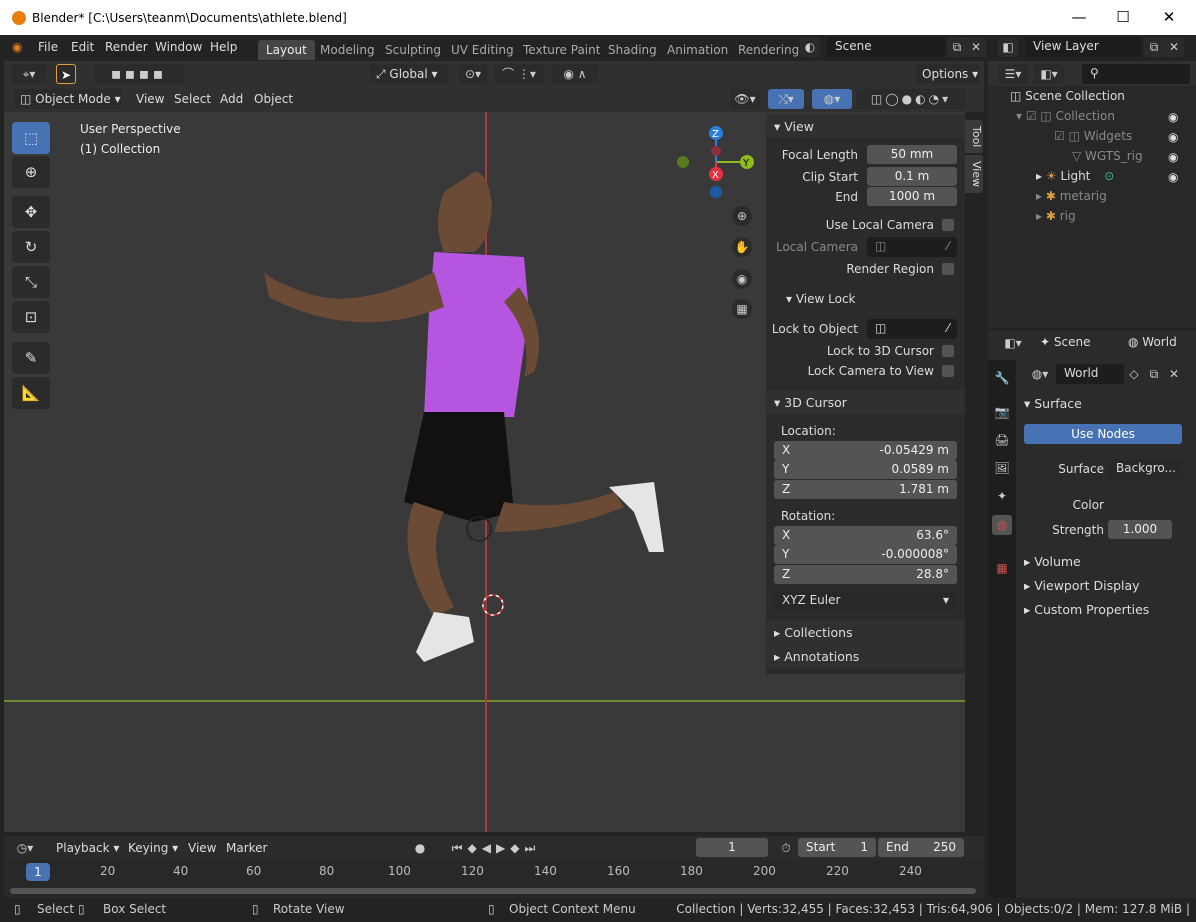 The width and height of the screenshot is (1196, 922). What do you see at coordinates (865, 402) in the screenshot?
I see `3d-cursor-section-header: ▾ 3D Cursor` at bounding box center [865, 402].